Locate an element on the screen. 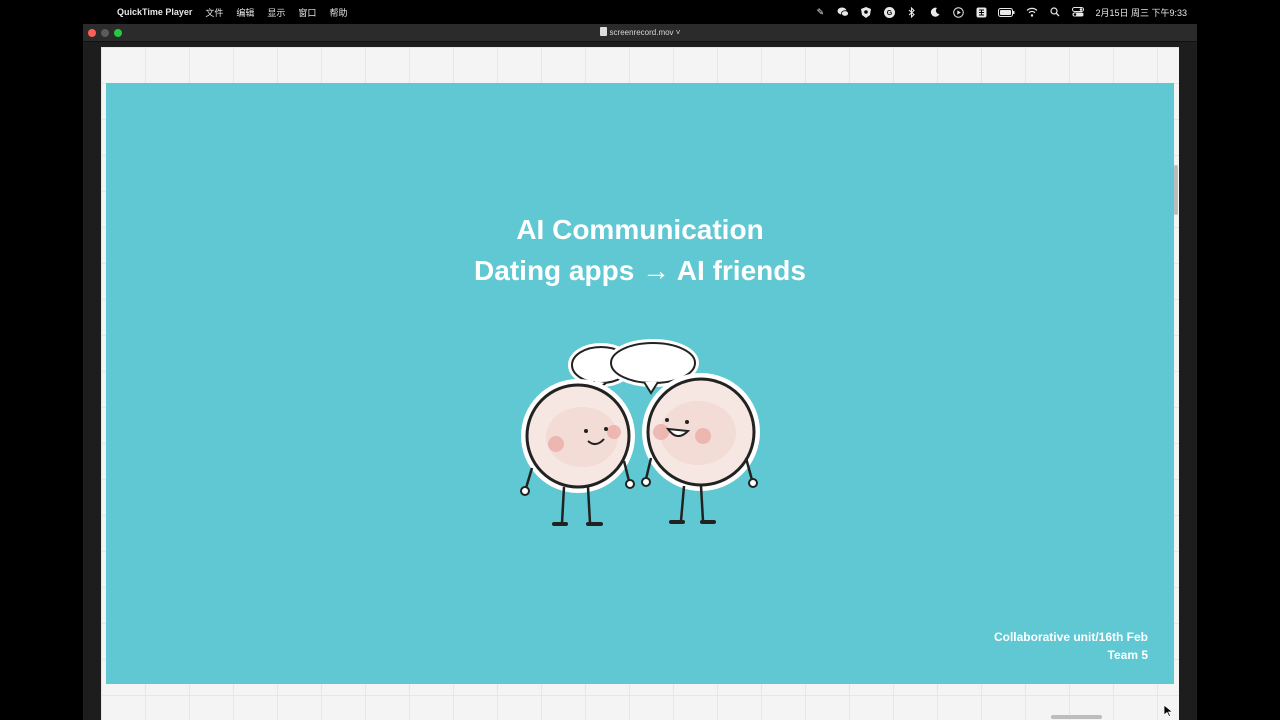  left-character is located at coordinates (577, 452).